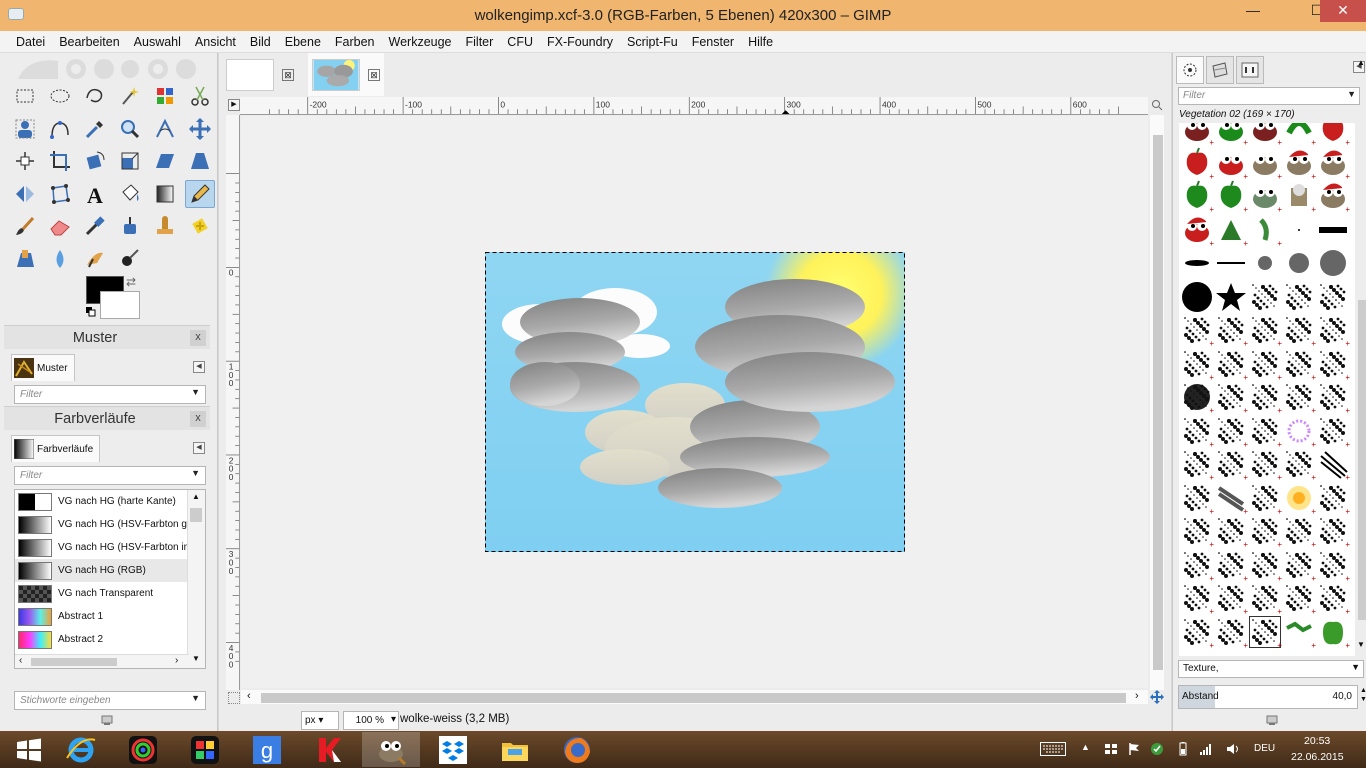 The height and width of the screenshot is (768, 1366). What do you see at coordinates (110, 700) in the screenshot?
I see `gradients-tags-input: Stichworte eingeben ▼` at bounding box center [110, 700].